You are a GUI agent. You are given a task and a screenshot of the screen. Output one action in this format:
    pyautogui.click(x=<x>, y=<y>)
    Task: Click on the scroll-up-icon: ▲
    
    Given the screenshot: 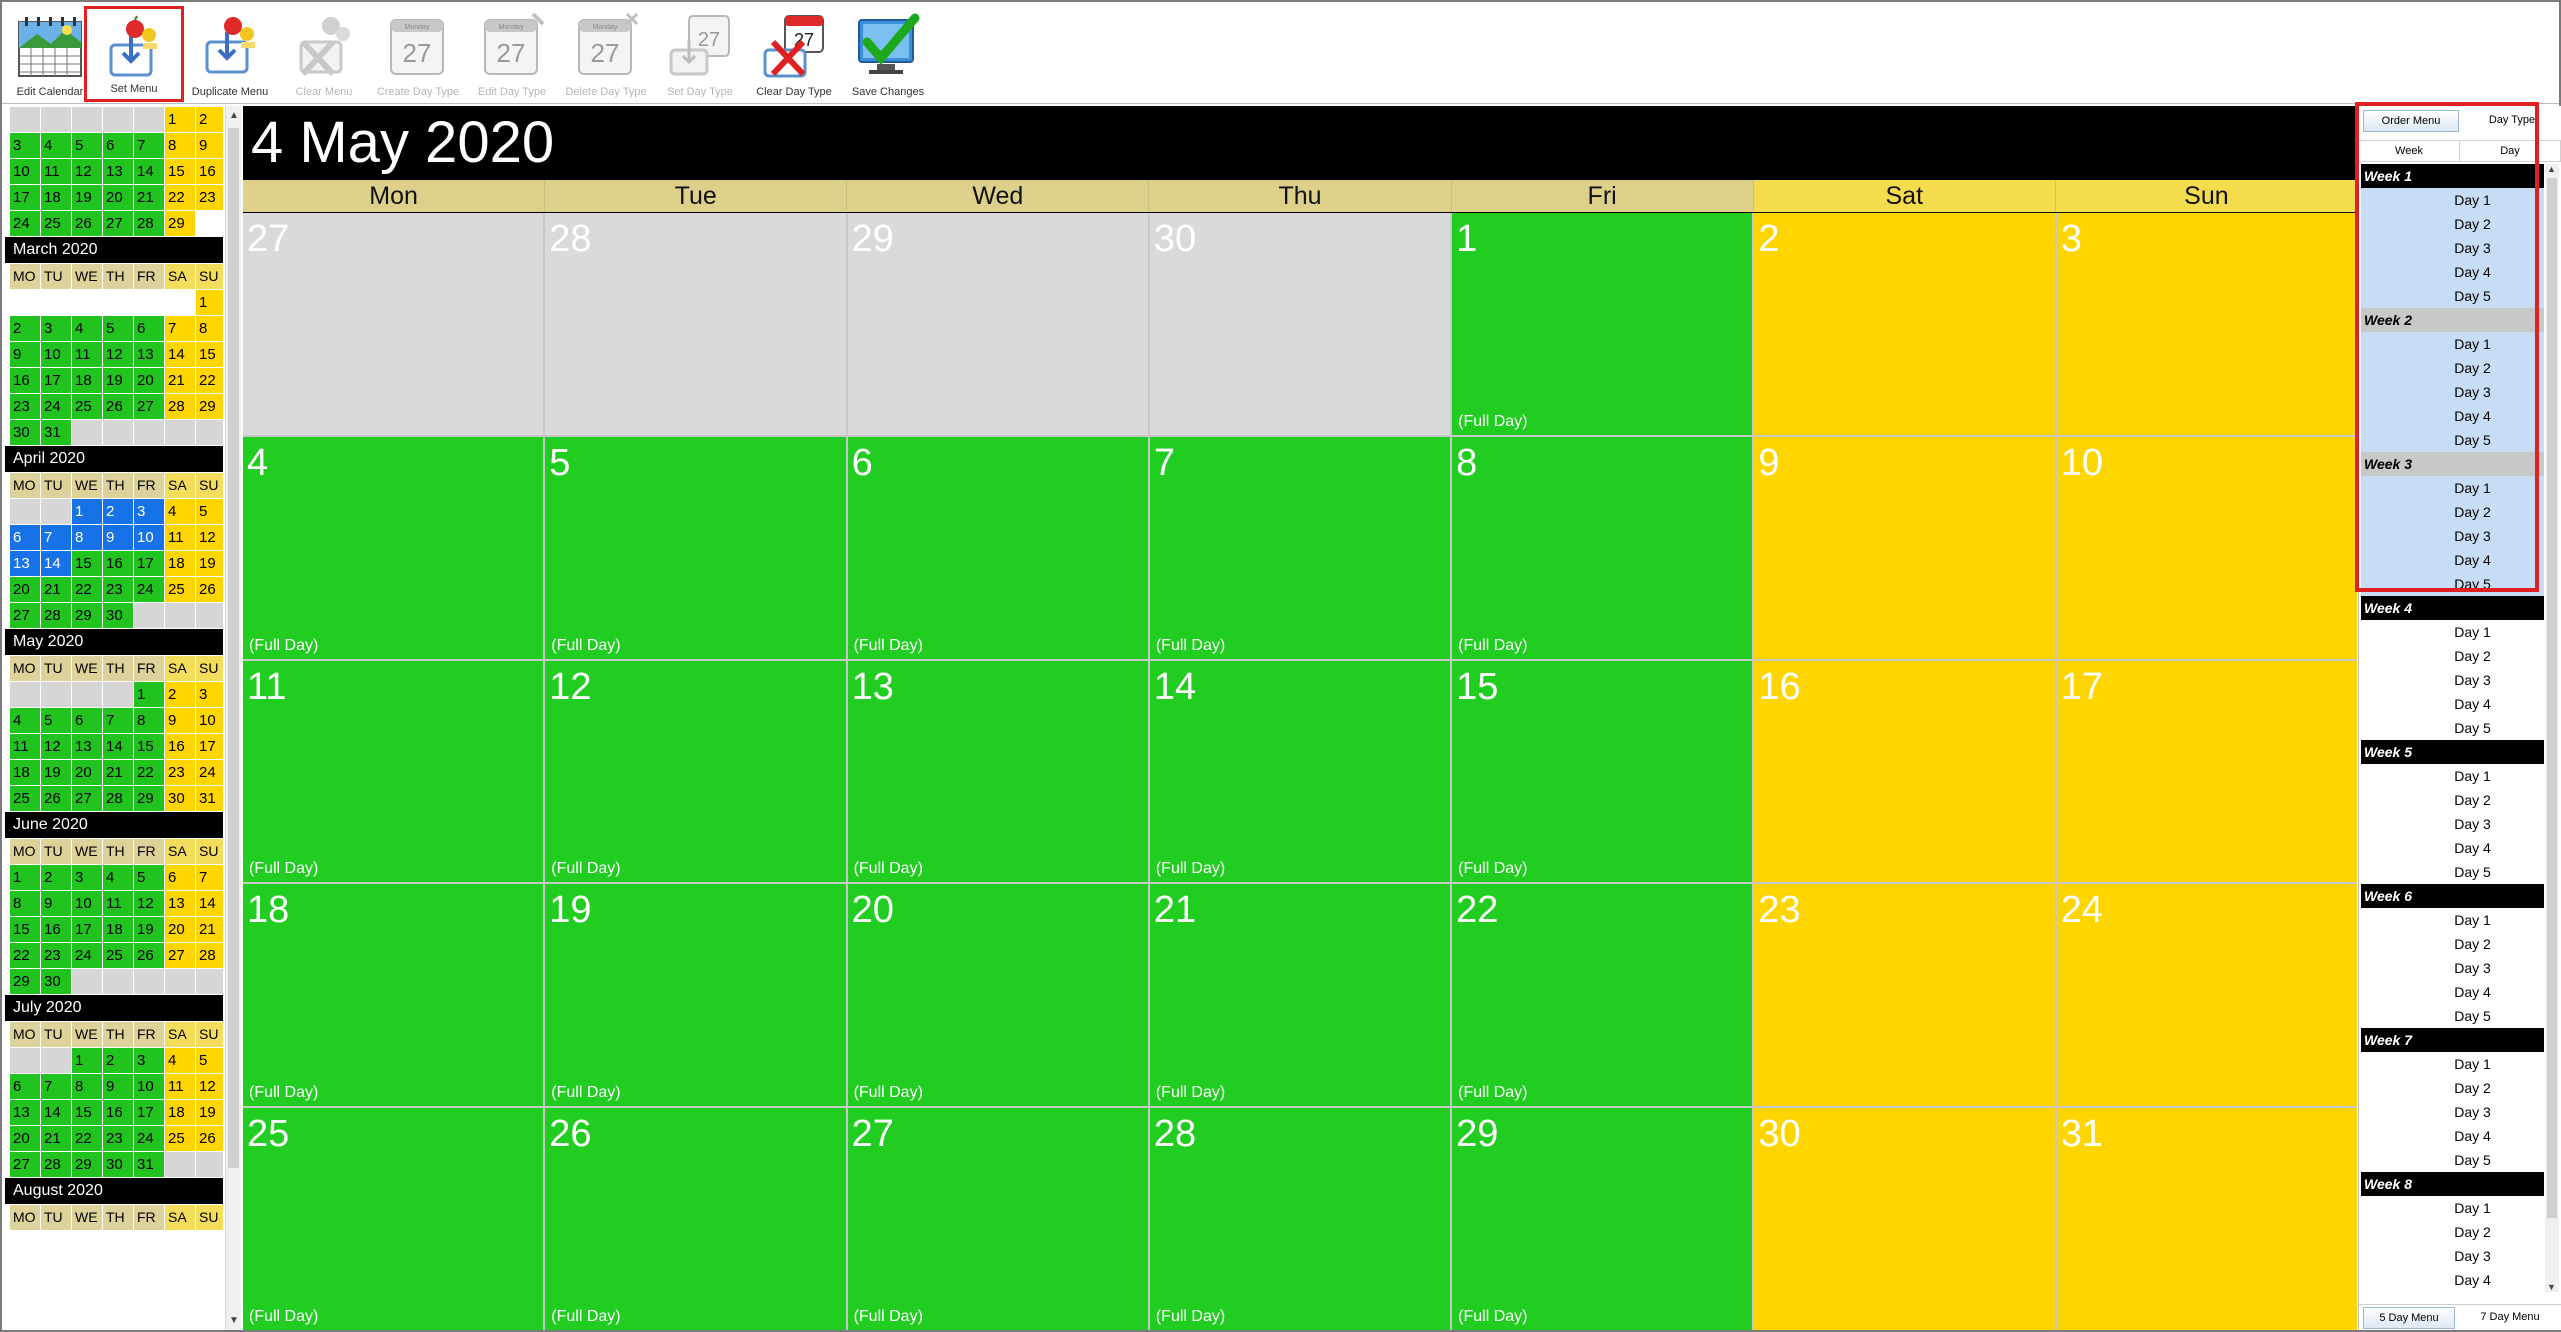 What is the action you would take?
    pyautogui.click(x=234, y=115)
    